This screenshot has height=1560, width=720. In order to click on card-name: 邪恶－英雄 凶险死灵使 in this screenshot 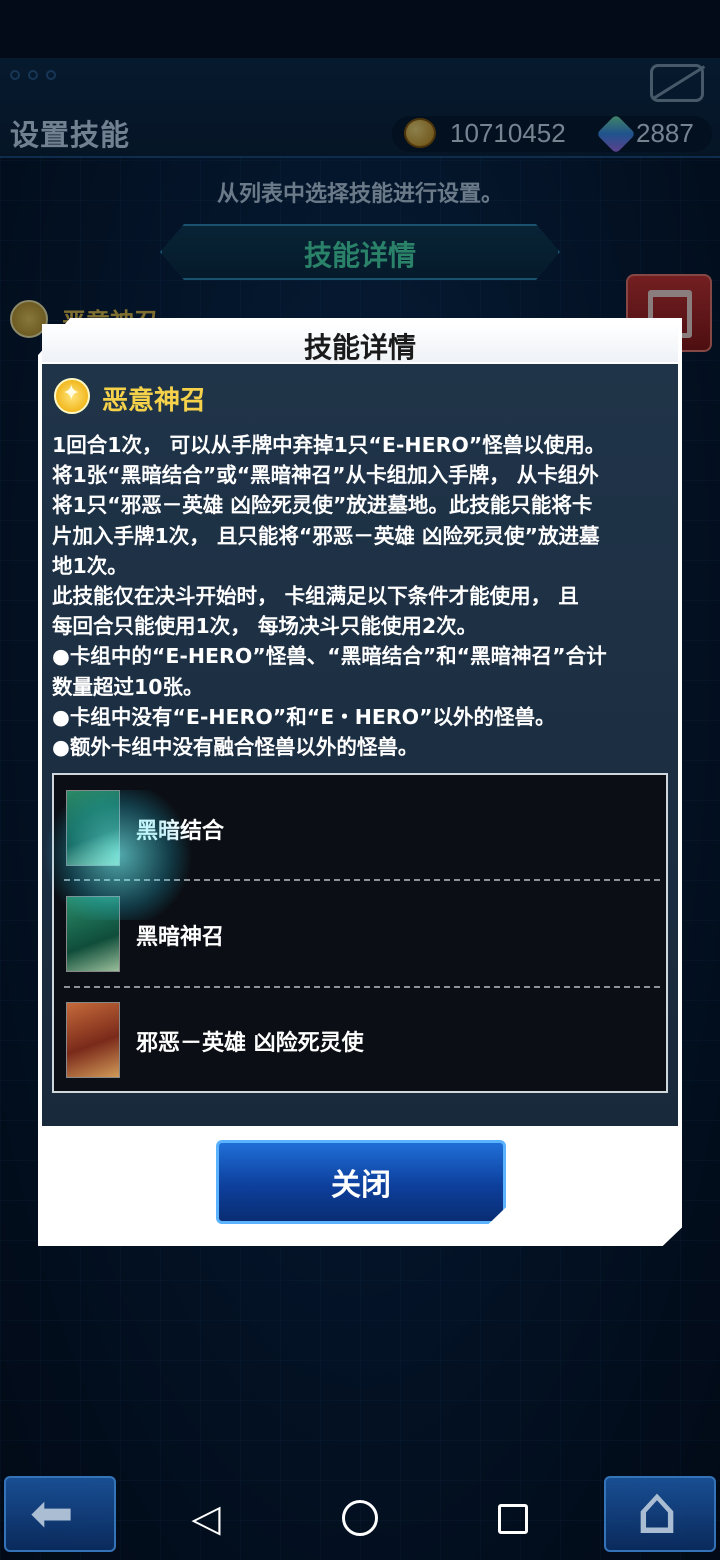, I will do `click(250, 1043)`.